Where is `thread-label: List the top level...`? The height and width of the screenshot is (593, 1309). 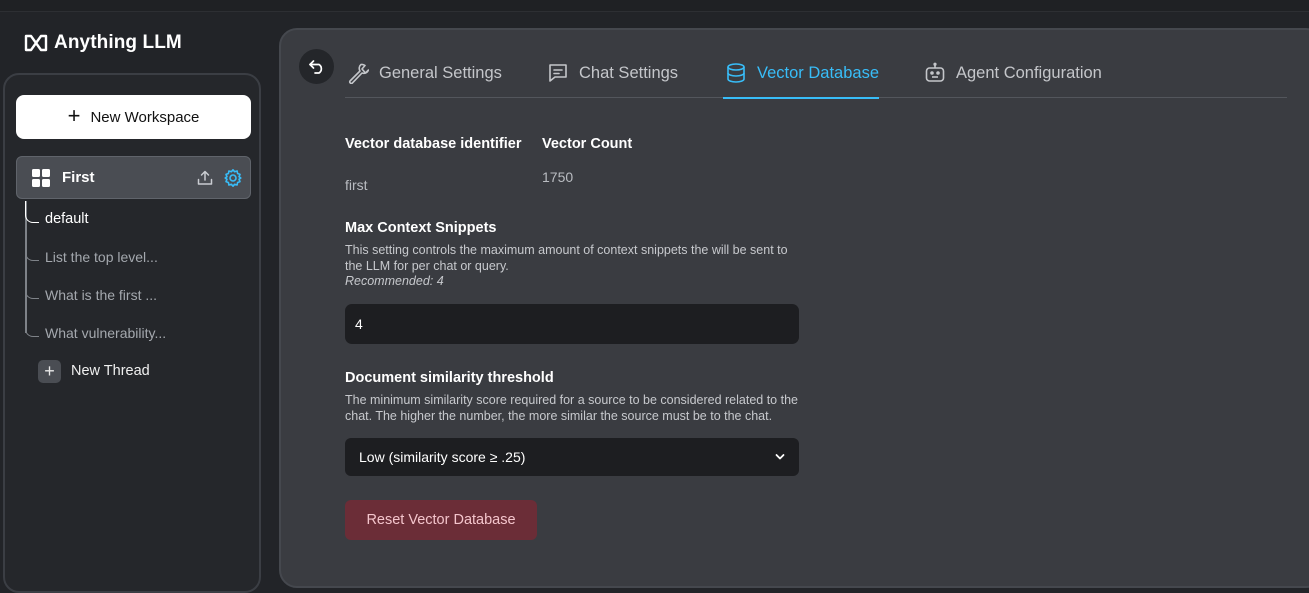 thread-label: List the top level... is located at coordinates (101, 257).